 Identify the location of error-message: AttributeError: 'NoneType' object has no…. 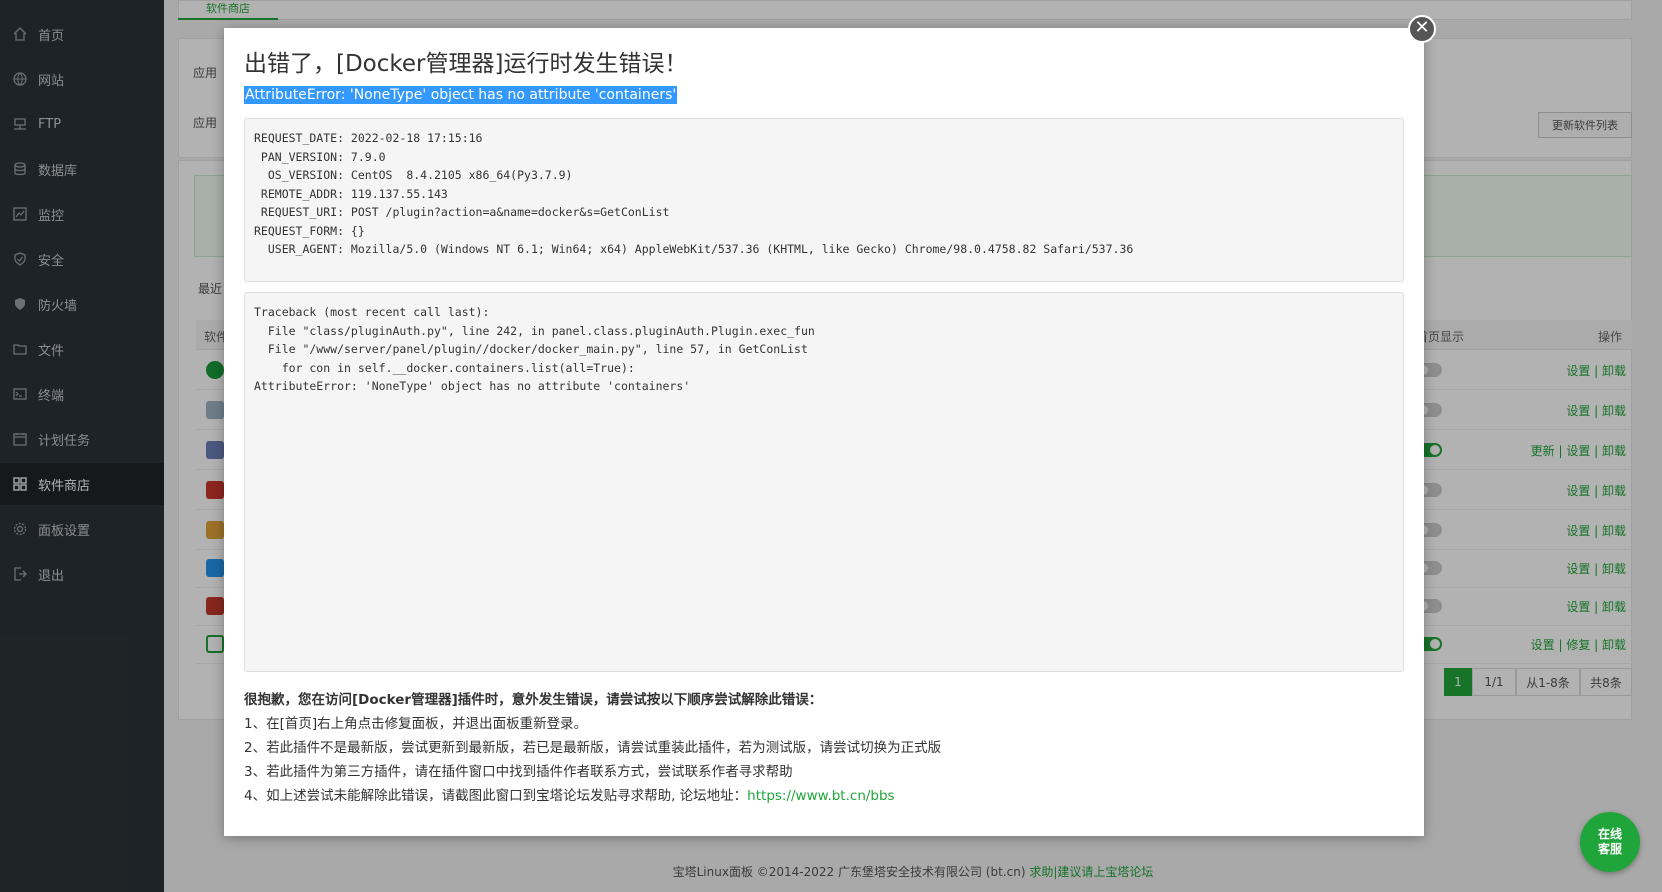
(461, 95).